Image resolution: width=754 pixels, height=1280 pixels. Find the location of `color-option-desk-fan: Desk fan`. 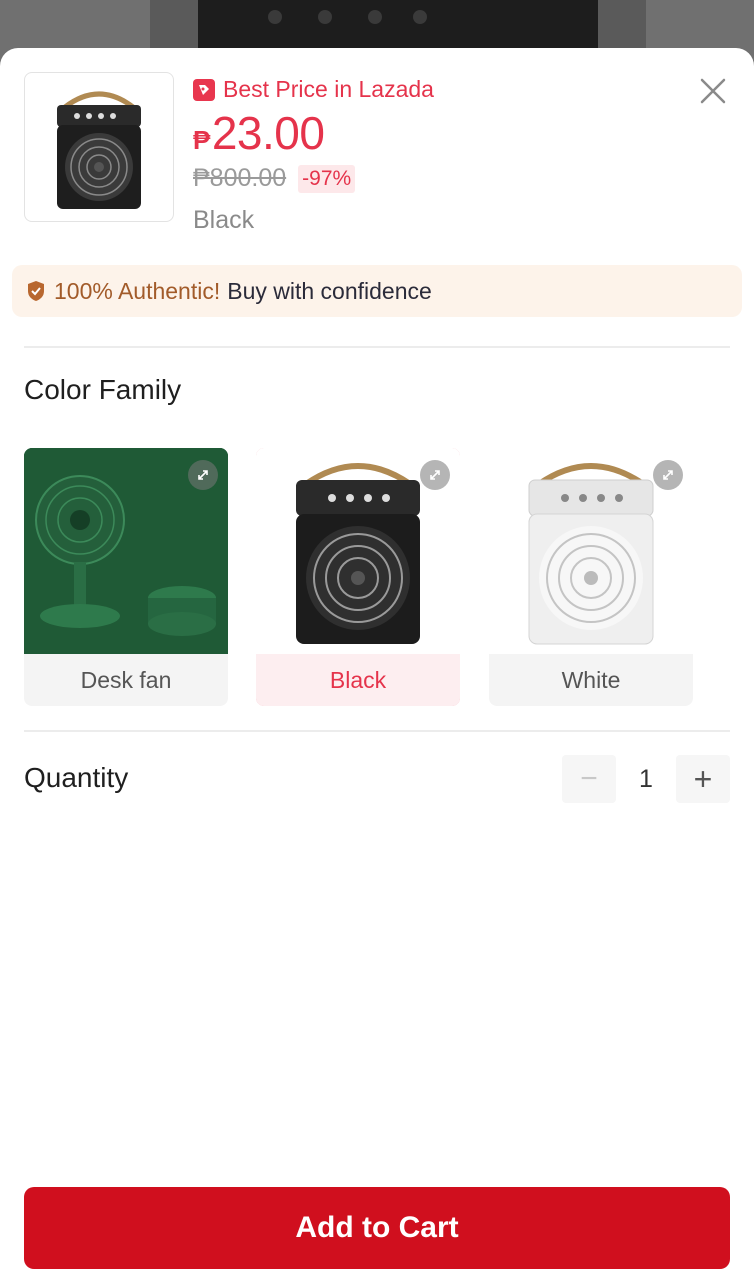

color-option-desk-fan: Desk fan is located at coordinates (126, 577).